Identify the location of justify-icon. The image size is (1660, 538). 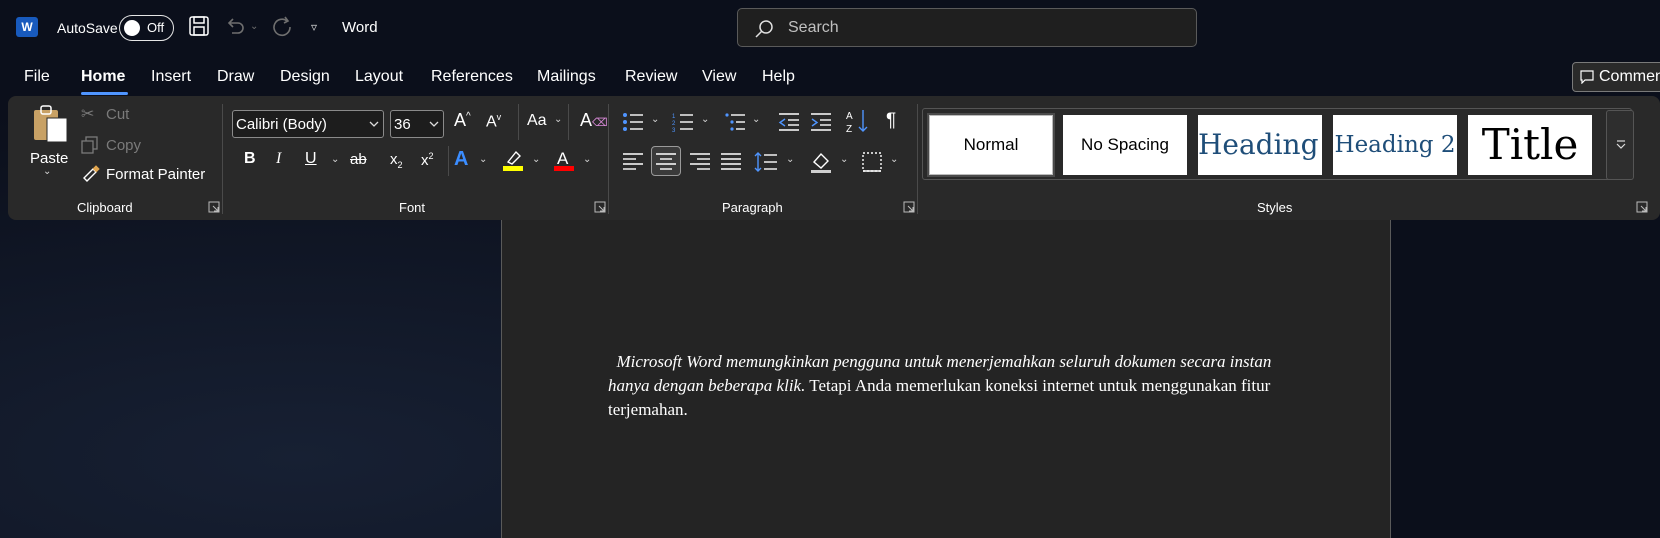
(731, 162).